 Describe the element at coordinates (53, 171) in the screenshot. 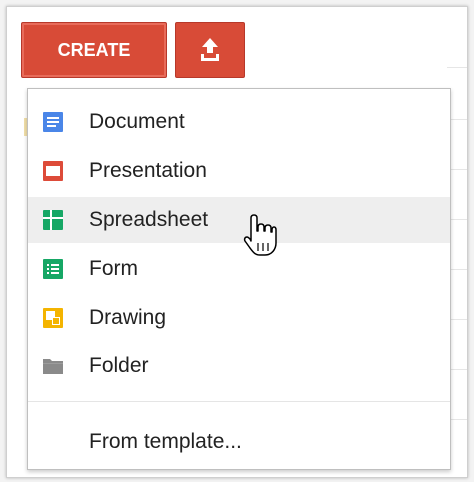

I see `presentation-icon` at that location.